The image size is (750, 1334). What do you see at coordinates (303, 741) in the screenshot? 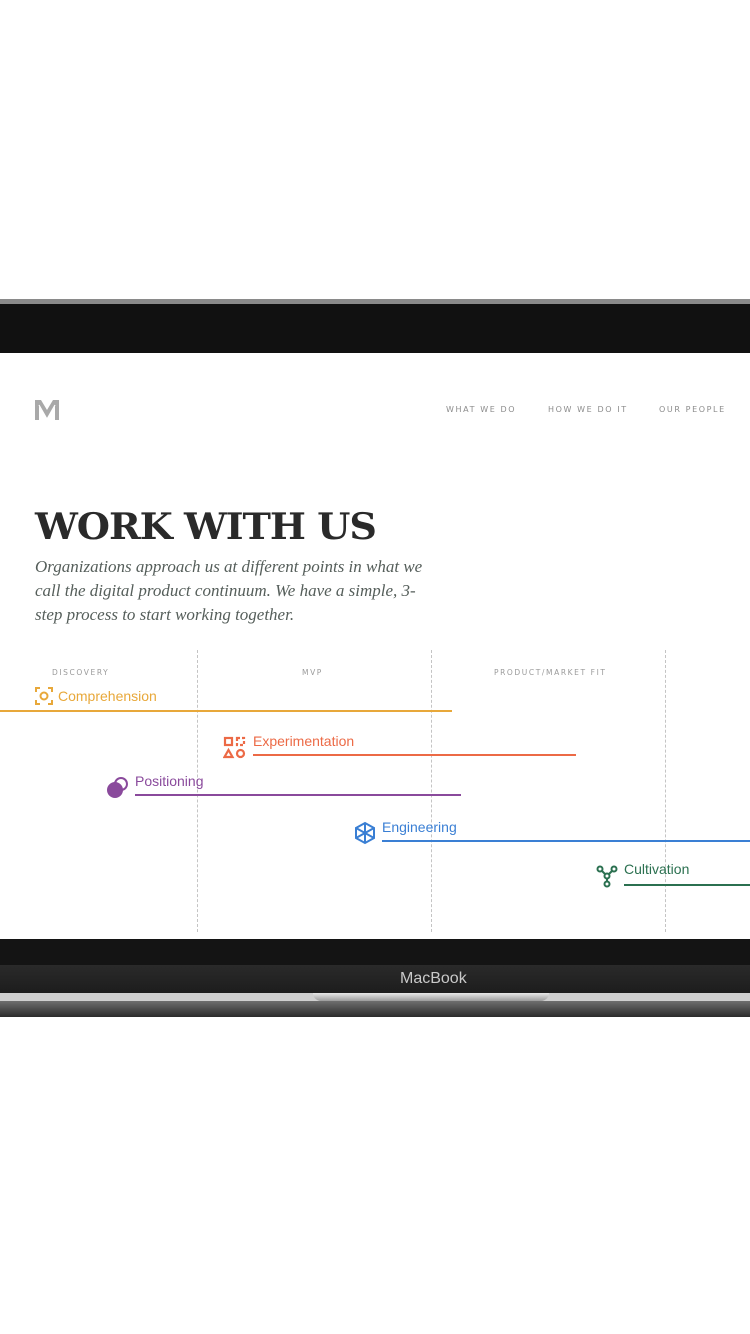
I see `phase-label-experimentation: Experimentation` at bounding box center [303, 741].